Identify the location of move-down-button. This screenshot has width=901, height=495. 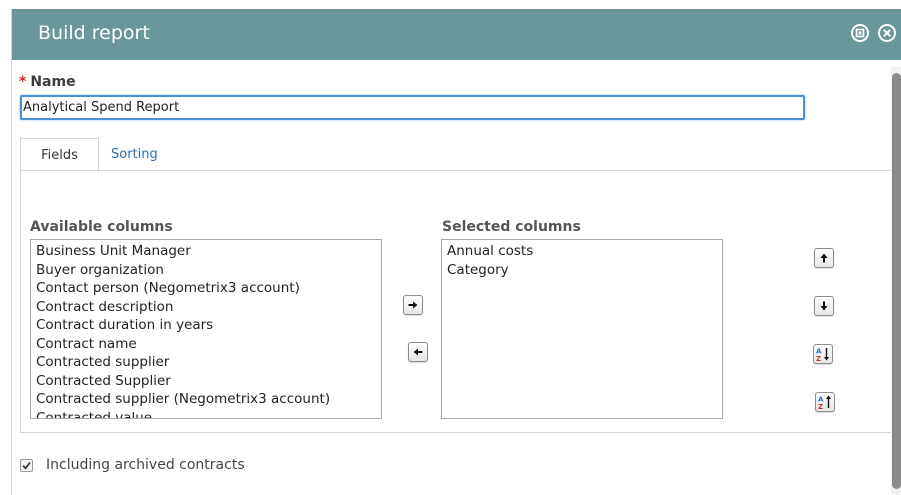
(824, 306).